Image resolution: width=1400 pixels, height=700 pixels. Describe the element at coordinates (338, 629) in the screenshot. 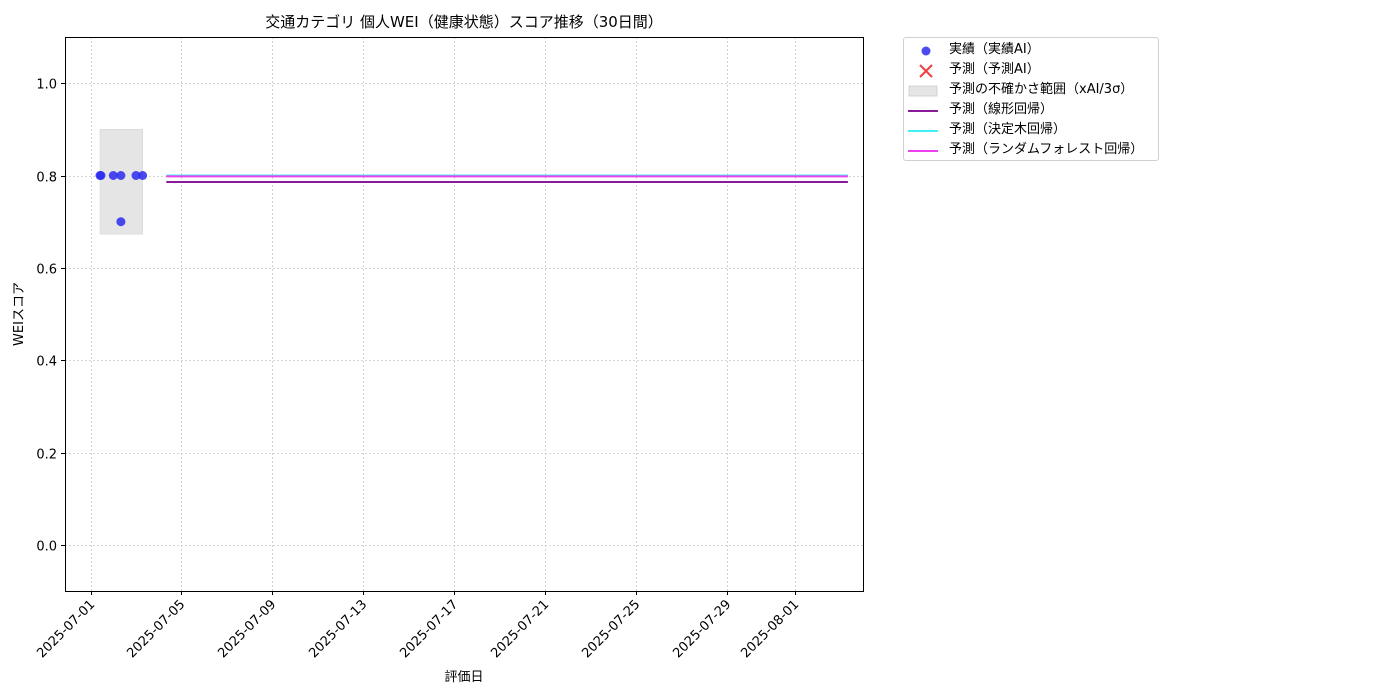

I see `x-tick-label: 2025-07-13` at that location.